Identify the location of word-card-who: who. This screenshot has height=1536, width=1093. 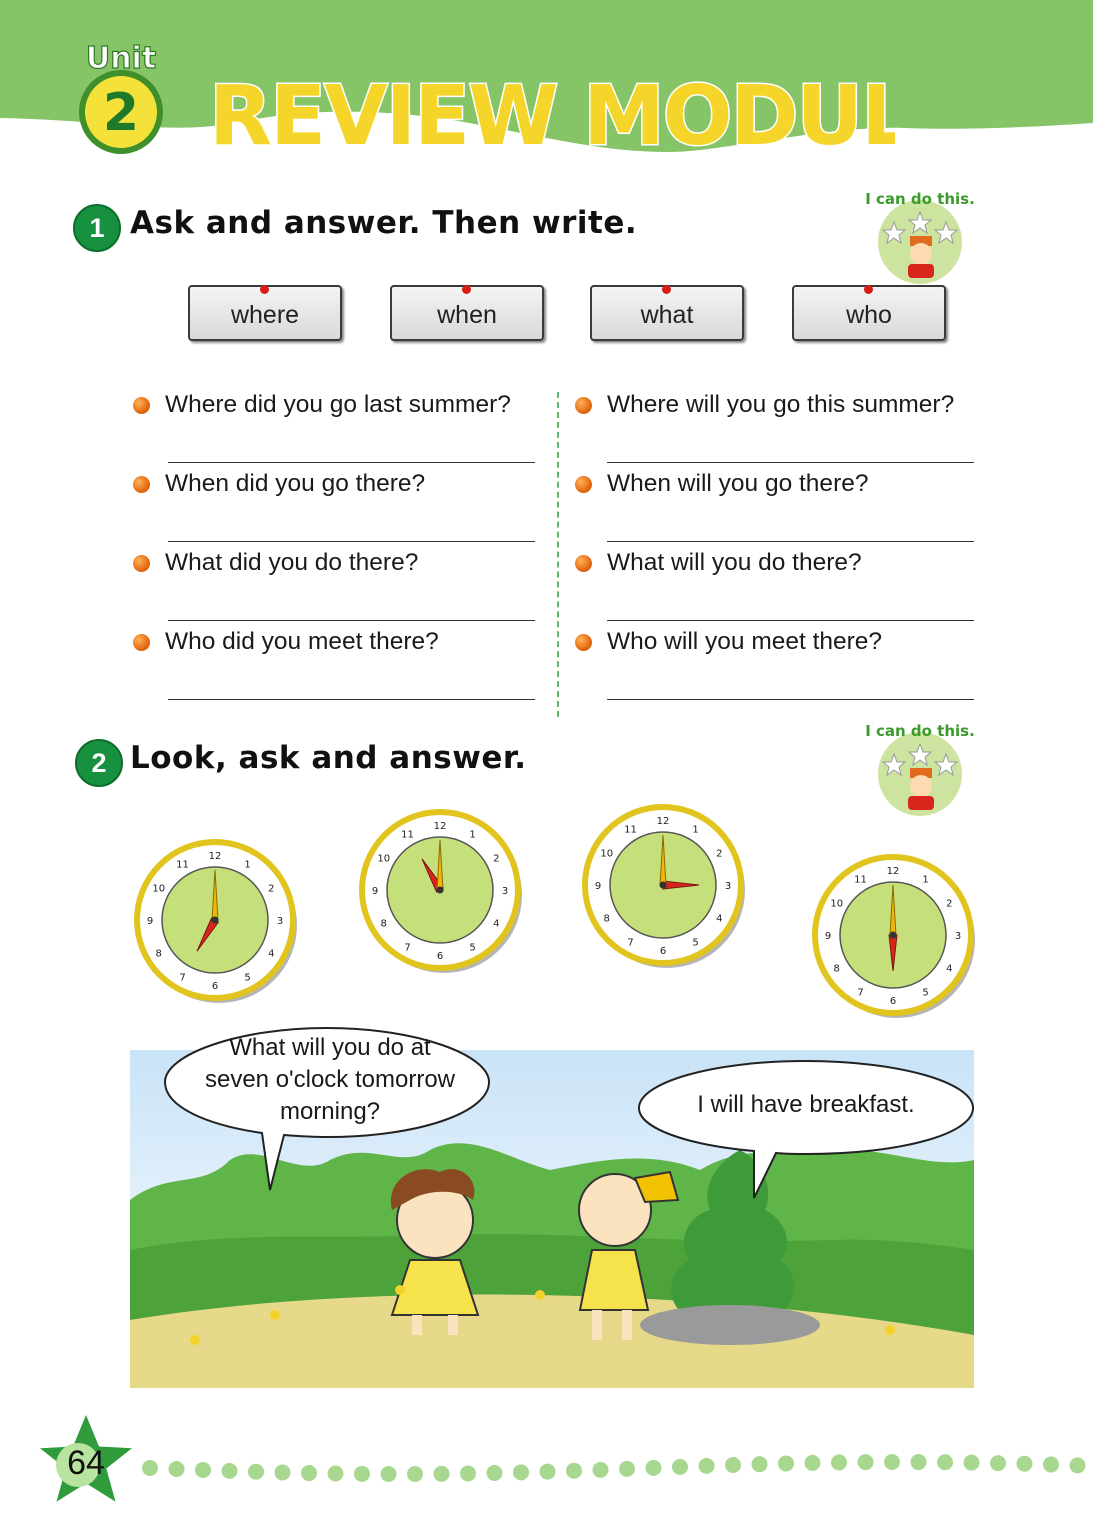
(869, 313).